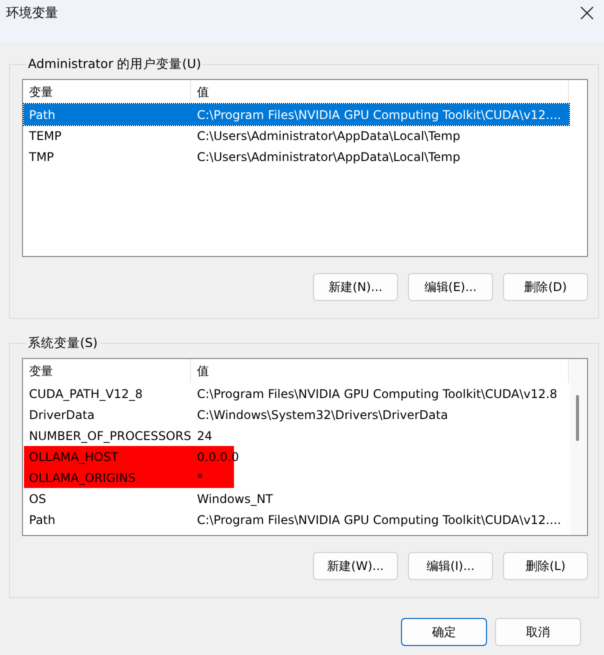 This screenshot has width=604, height=655. What do you see at coordinates (114, 64) in the screenshot?
I see `group-title: Administrator 的用户变量(U)` at bounding box center [114, 64].